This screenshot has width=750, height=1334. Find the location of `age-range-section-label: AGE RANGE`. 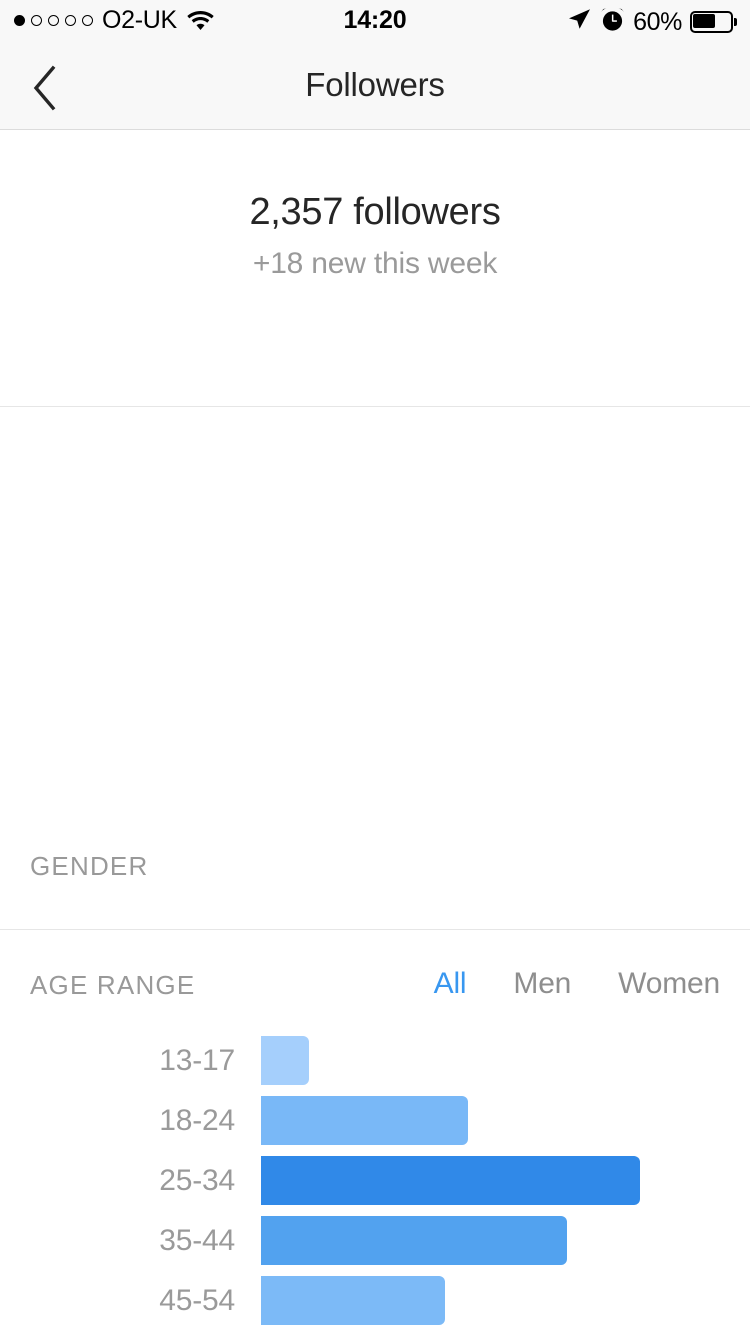

age-range-section-label: AGE RANGE is located at coordinates (113, 985).